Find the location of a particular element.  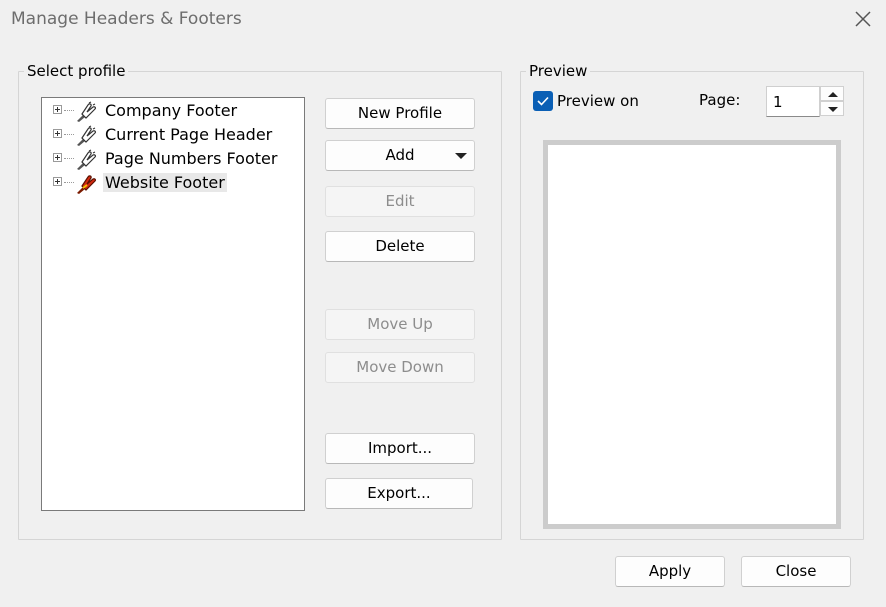

tree-item-label: Website Footer is located at coordinates (165, 182).